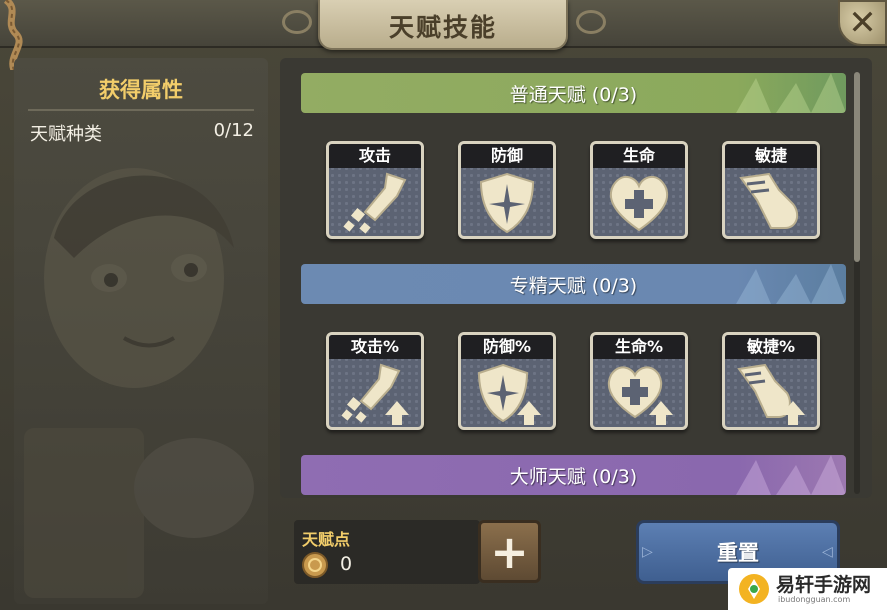 The width and height of the screenshot is (887, 610). I want to click on skill-agility: 敏捷, so click(771, 190).